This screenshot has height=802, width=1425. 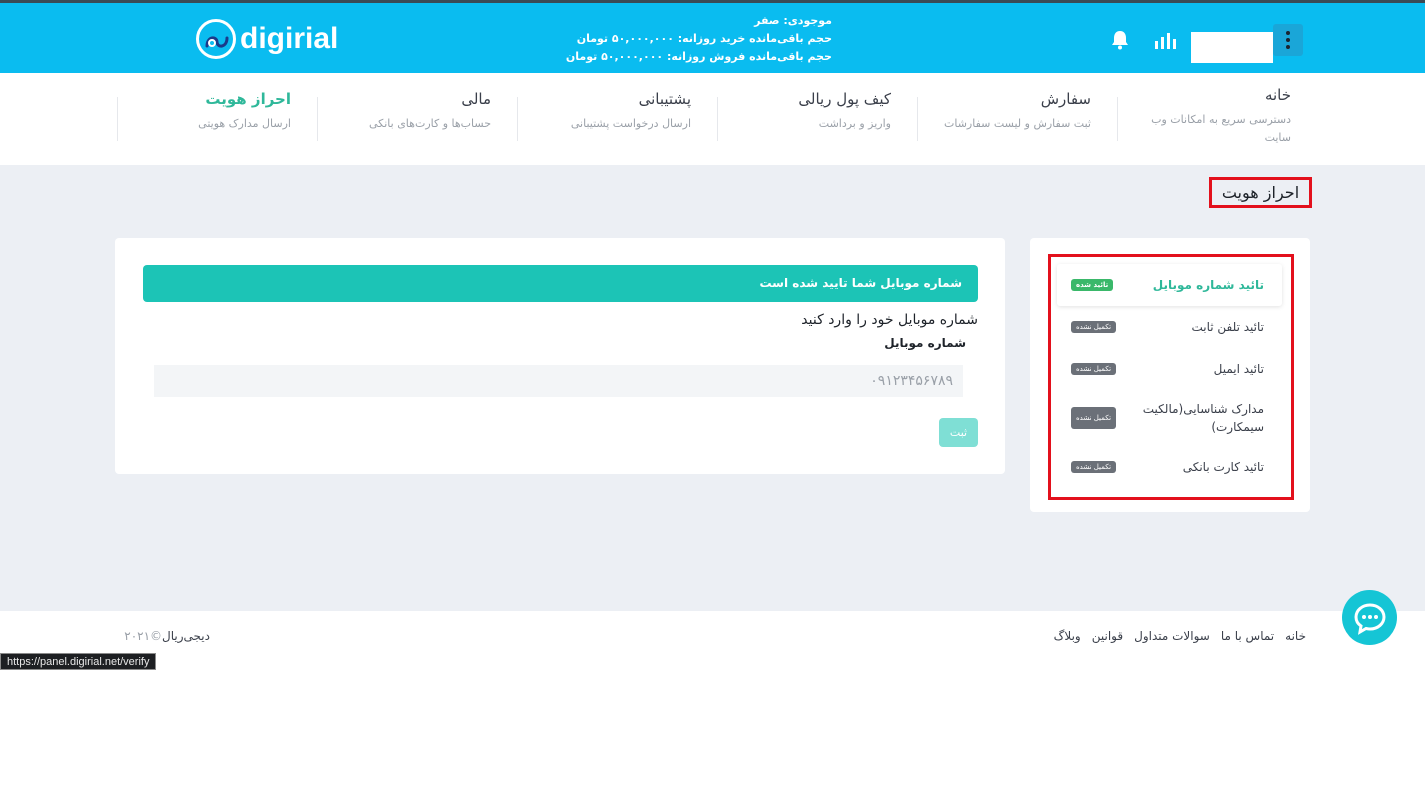 What do you see at coordinates (1369, 617) in the screenshot?
I see `chat-icon` at bounding box center [1369, 617].